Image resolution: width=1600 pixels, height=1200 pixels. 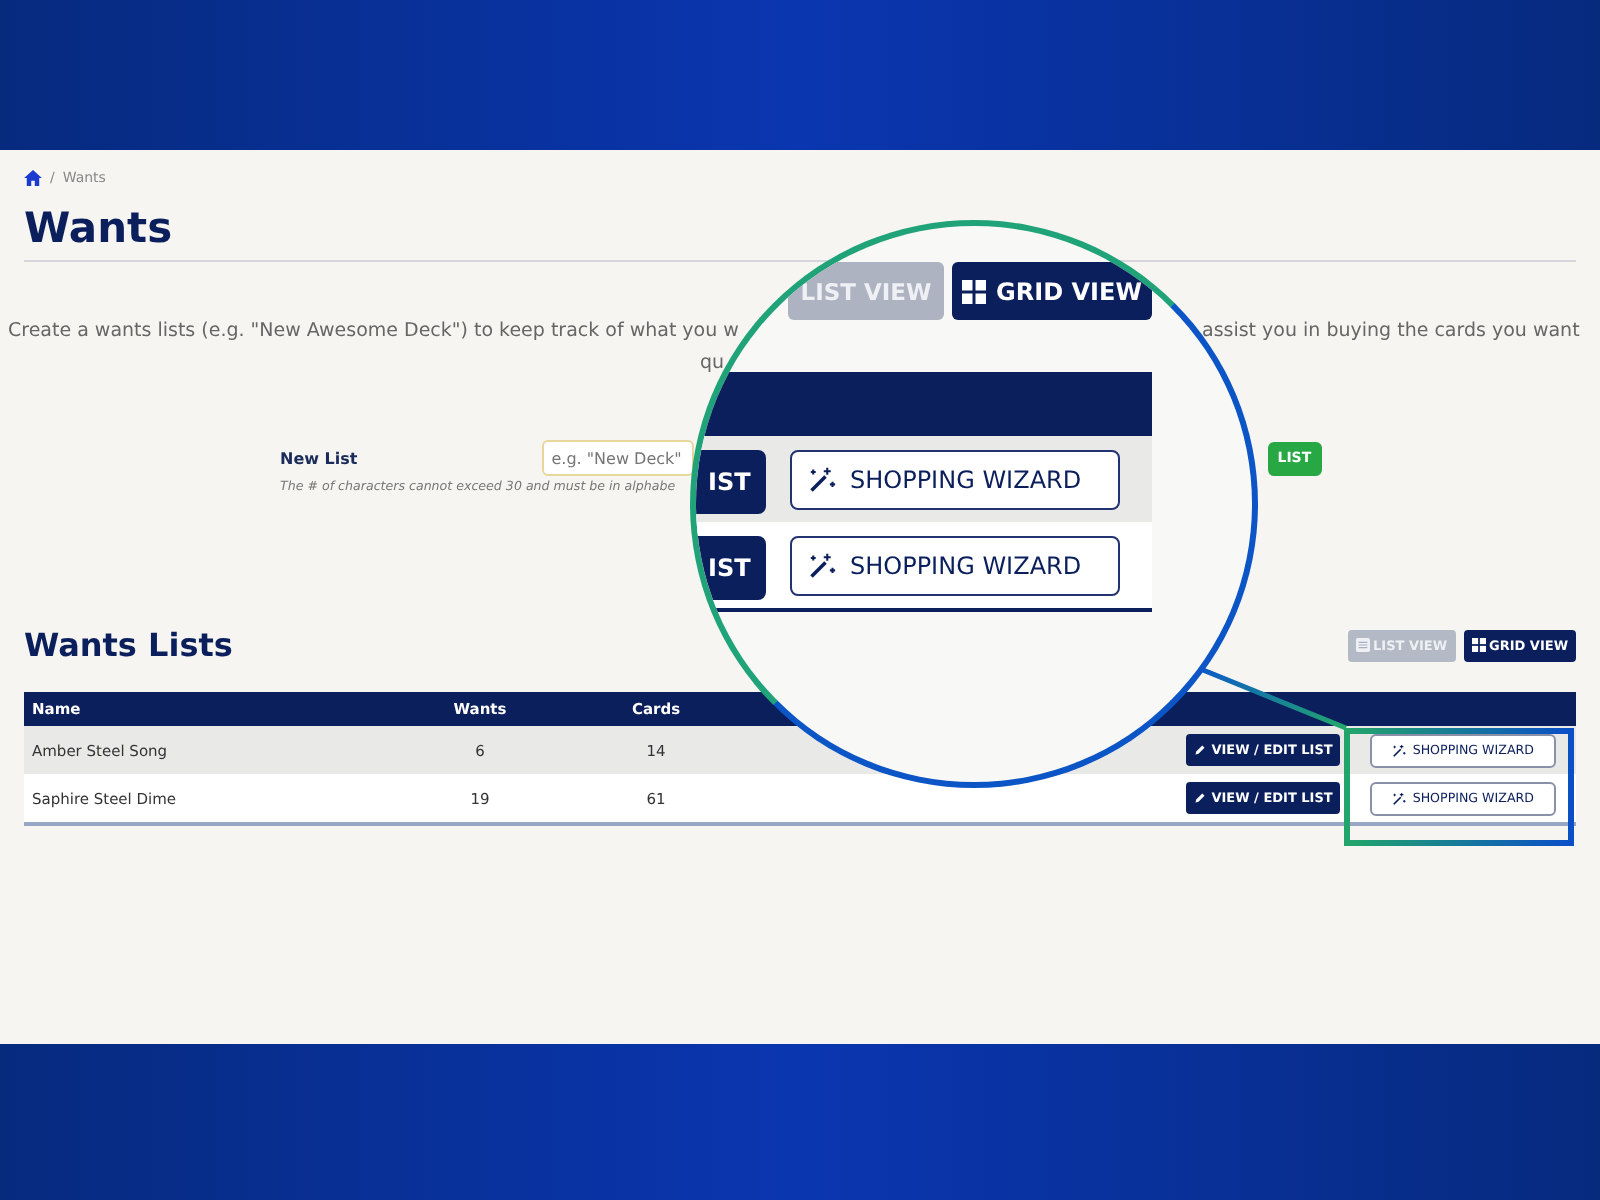 I want to click on view-button: GRID VIEW, so click(x=1052, y=291).